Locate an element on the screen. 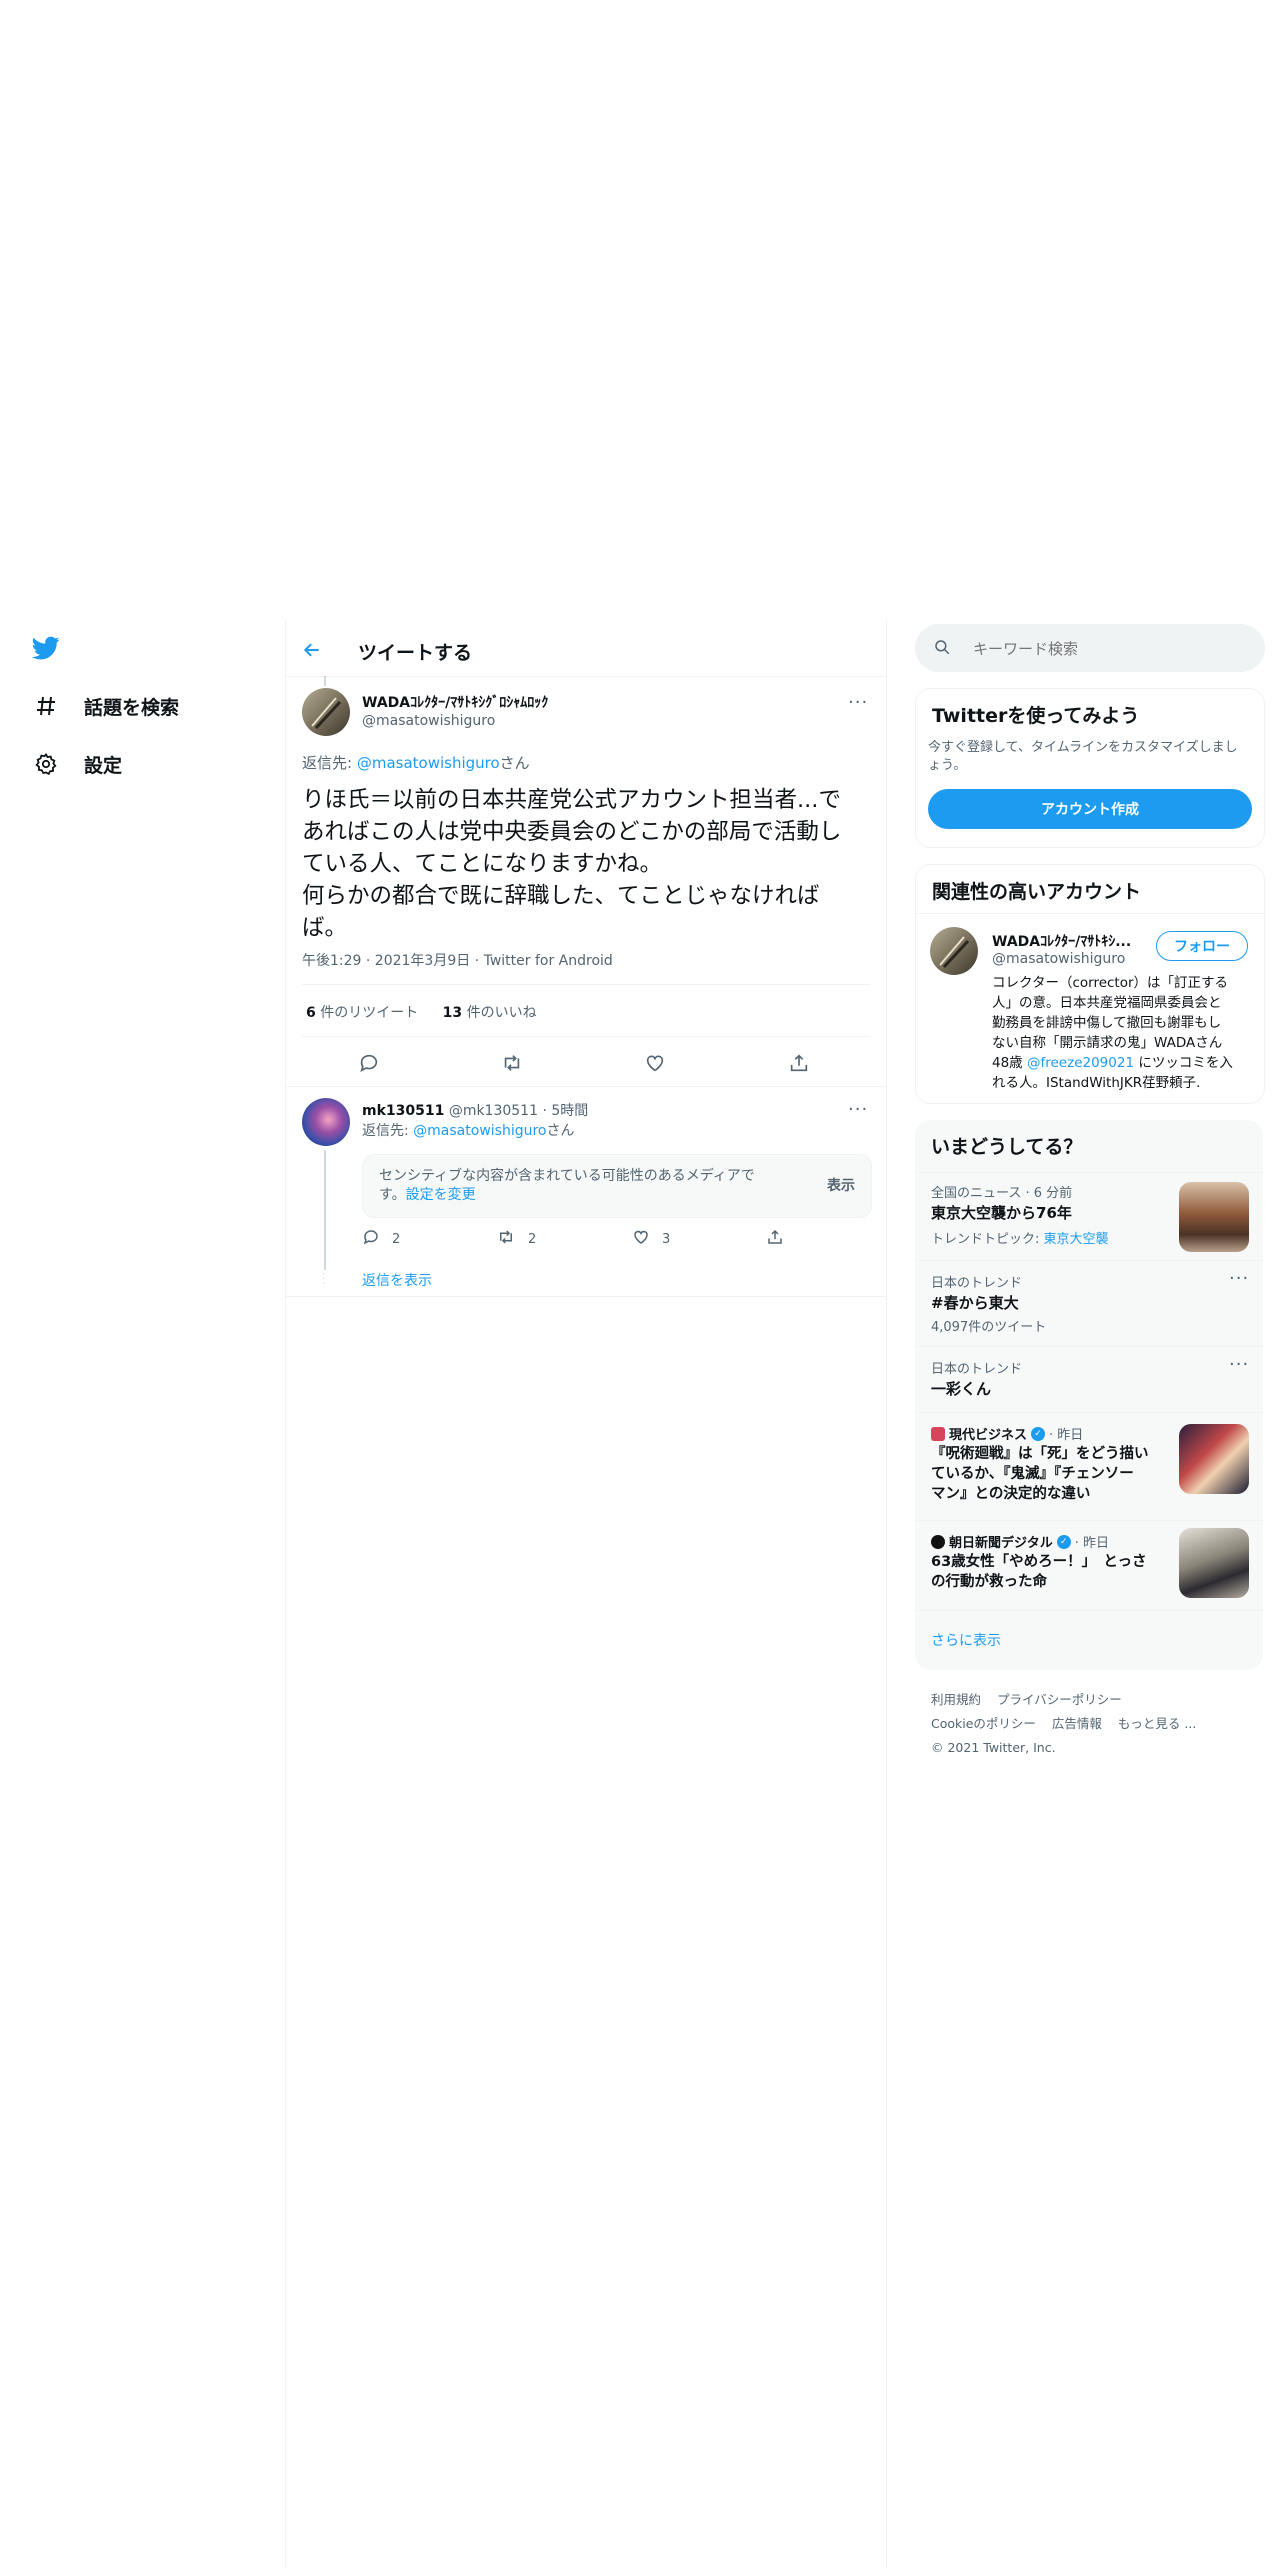 This screenshot has width=1284, height=2568. like-action-button: 3 is located at coordinates (651, 1239).